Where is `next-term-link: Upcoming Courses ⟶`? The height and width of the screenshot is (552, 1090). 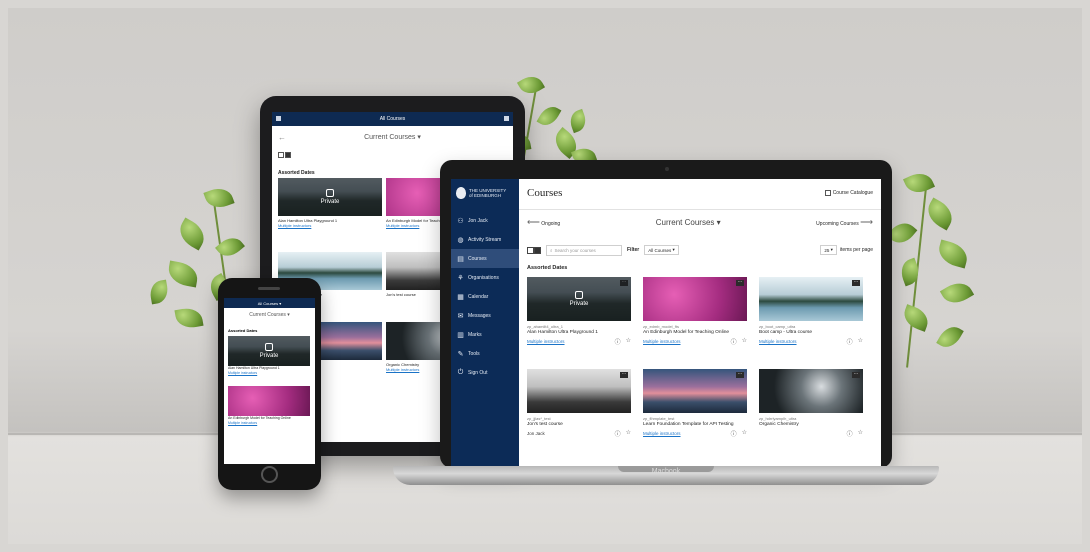 next-term-link: Upcoming Courses ⟶ is located at coordinates (844, 222).